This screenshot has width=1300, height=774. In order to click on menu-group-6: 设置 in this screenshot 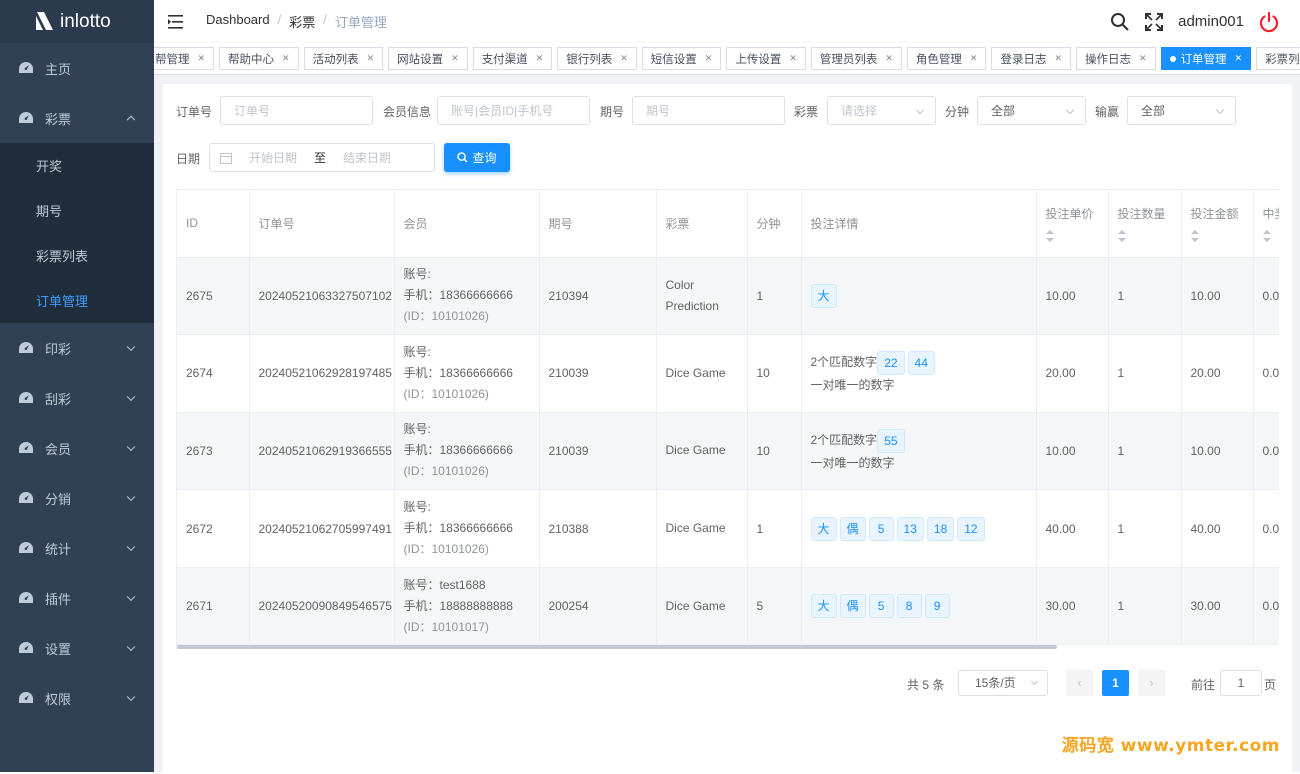, I will do `click(77, 648)`.